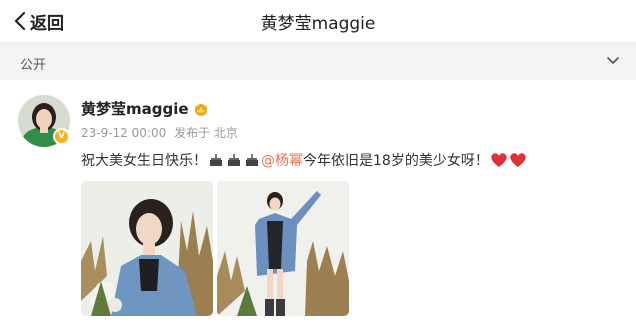  What do you see at coordinates (200, 109) in the screenshot?
I see `crown-icon` at bounding box center [200, 109].